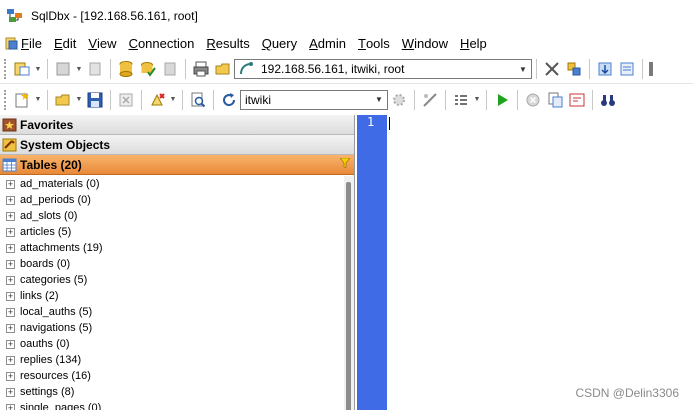  Describe the element at coordinates (198, 100) in the screenshot. I see `find-icon` at that location.